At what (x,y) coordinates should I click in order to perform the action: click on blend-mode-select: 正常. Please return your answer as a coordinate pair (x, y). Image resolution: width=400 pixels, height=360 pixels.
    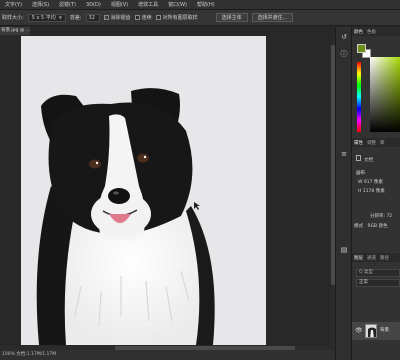
    Looking at the image, I should click on (378, 283).